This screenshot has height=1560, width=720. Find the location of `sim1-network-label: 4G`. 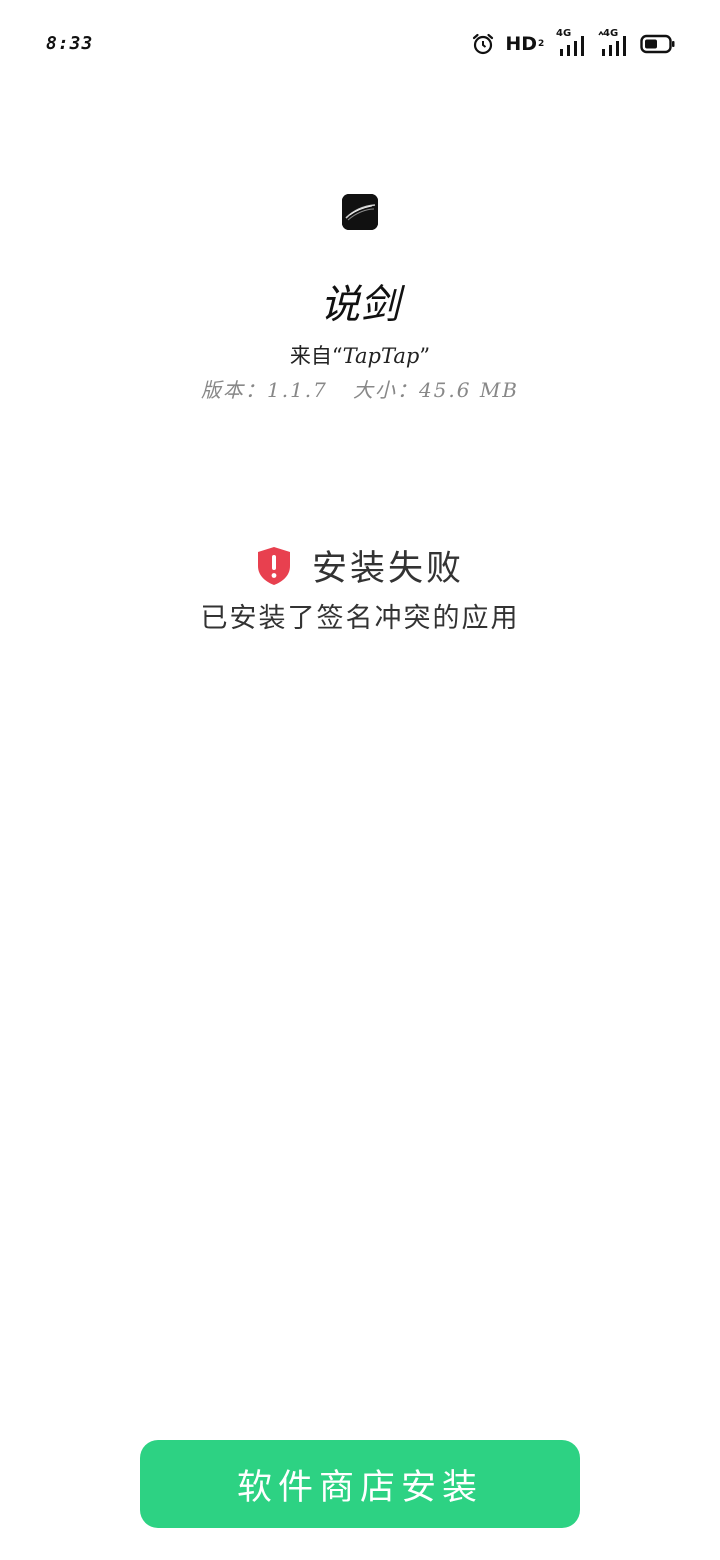

sim1-network-label: 4G is located at coordinates (564, 33).